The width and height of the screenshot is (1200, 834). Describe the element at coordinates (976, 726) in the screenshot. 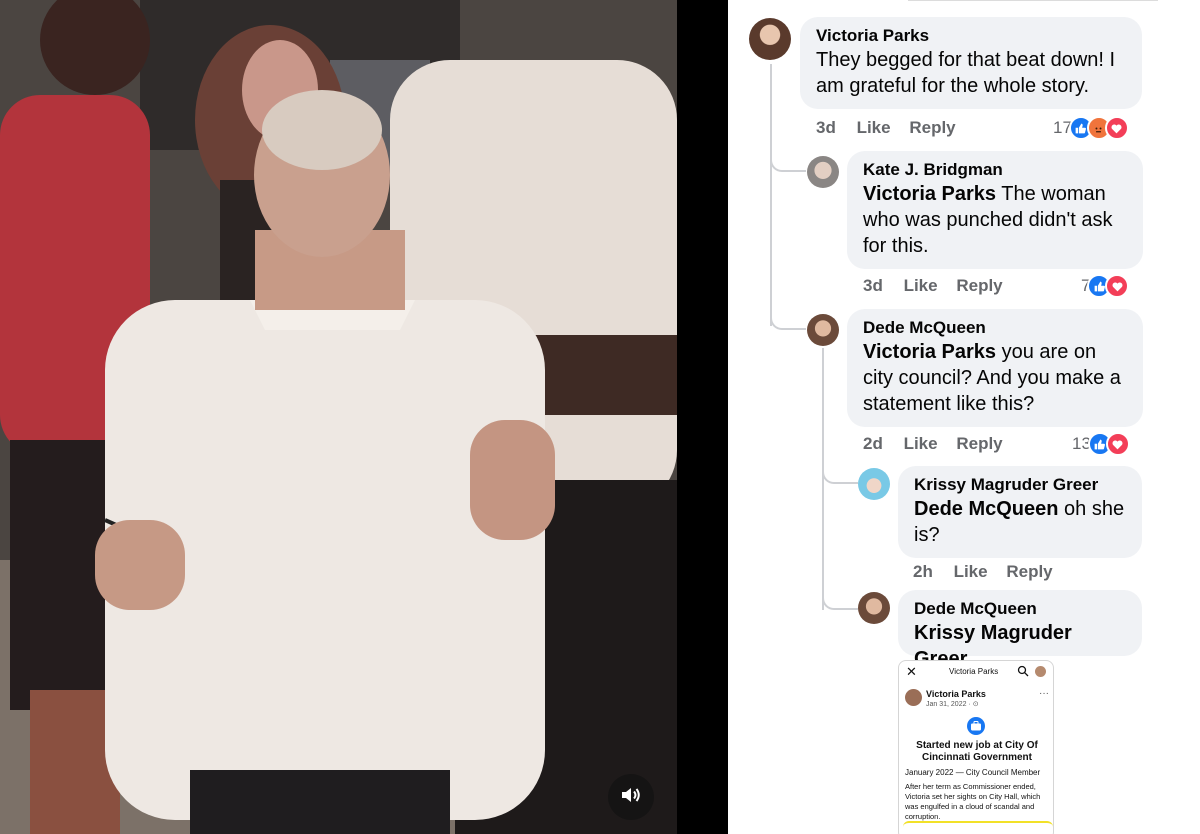

I see `briefcase-icon` at that location.